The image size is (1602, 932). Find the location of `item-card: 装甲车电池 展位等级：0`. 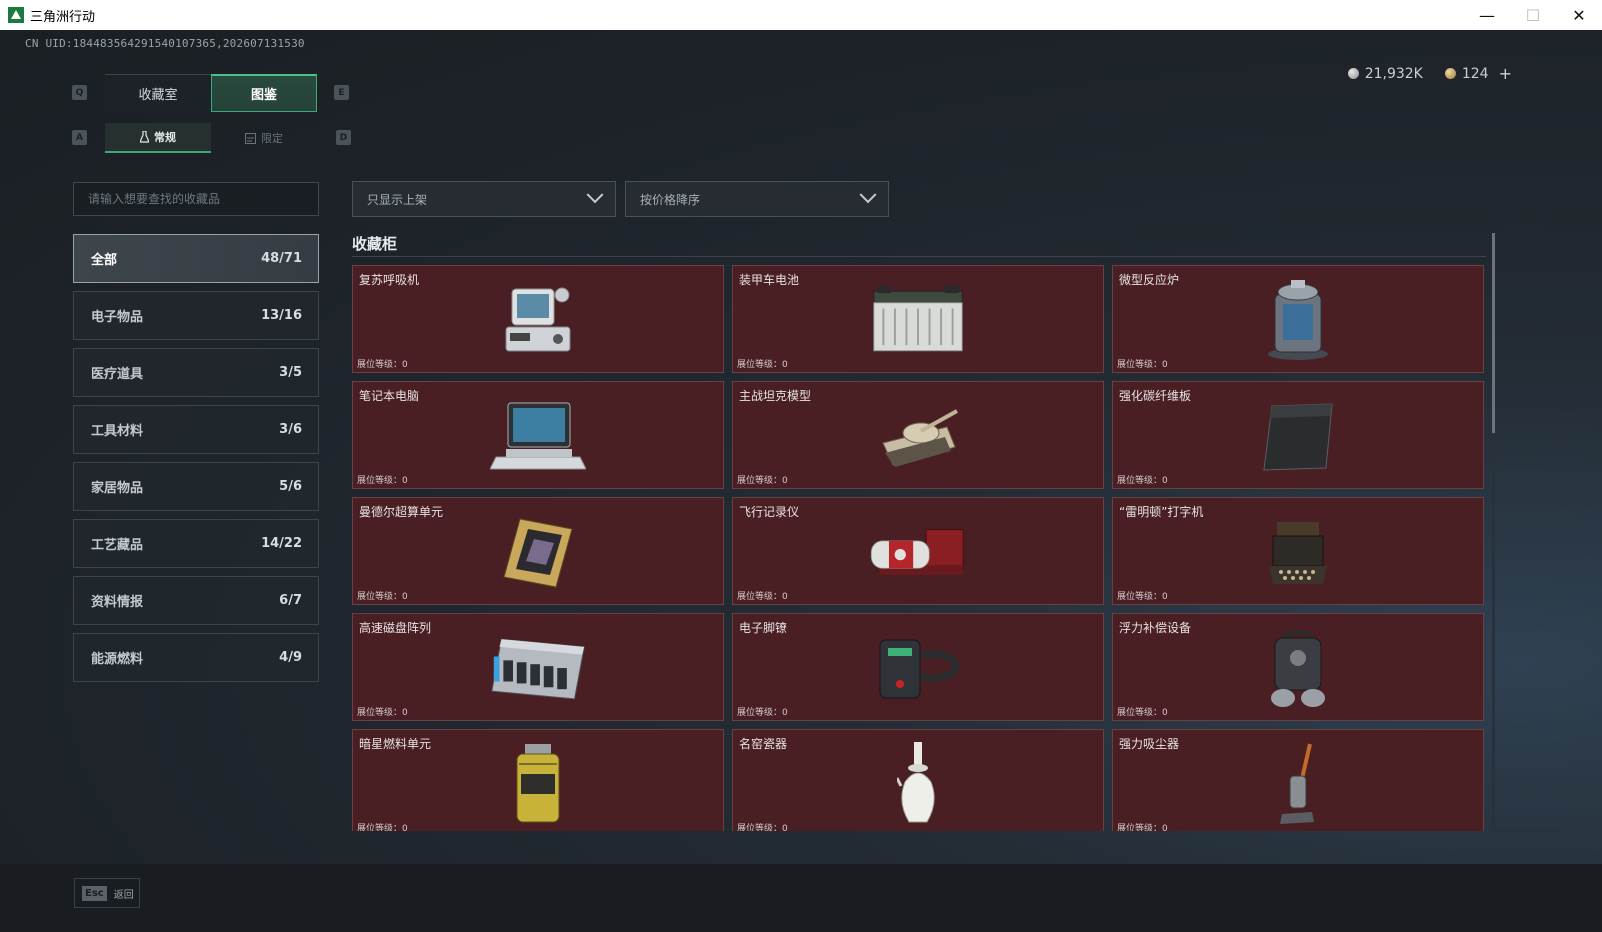

item-card: 装甲车电池 展位等级：0 is located at coordinates (918, 319).